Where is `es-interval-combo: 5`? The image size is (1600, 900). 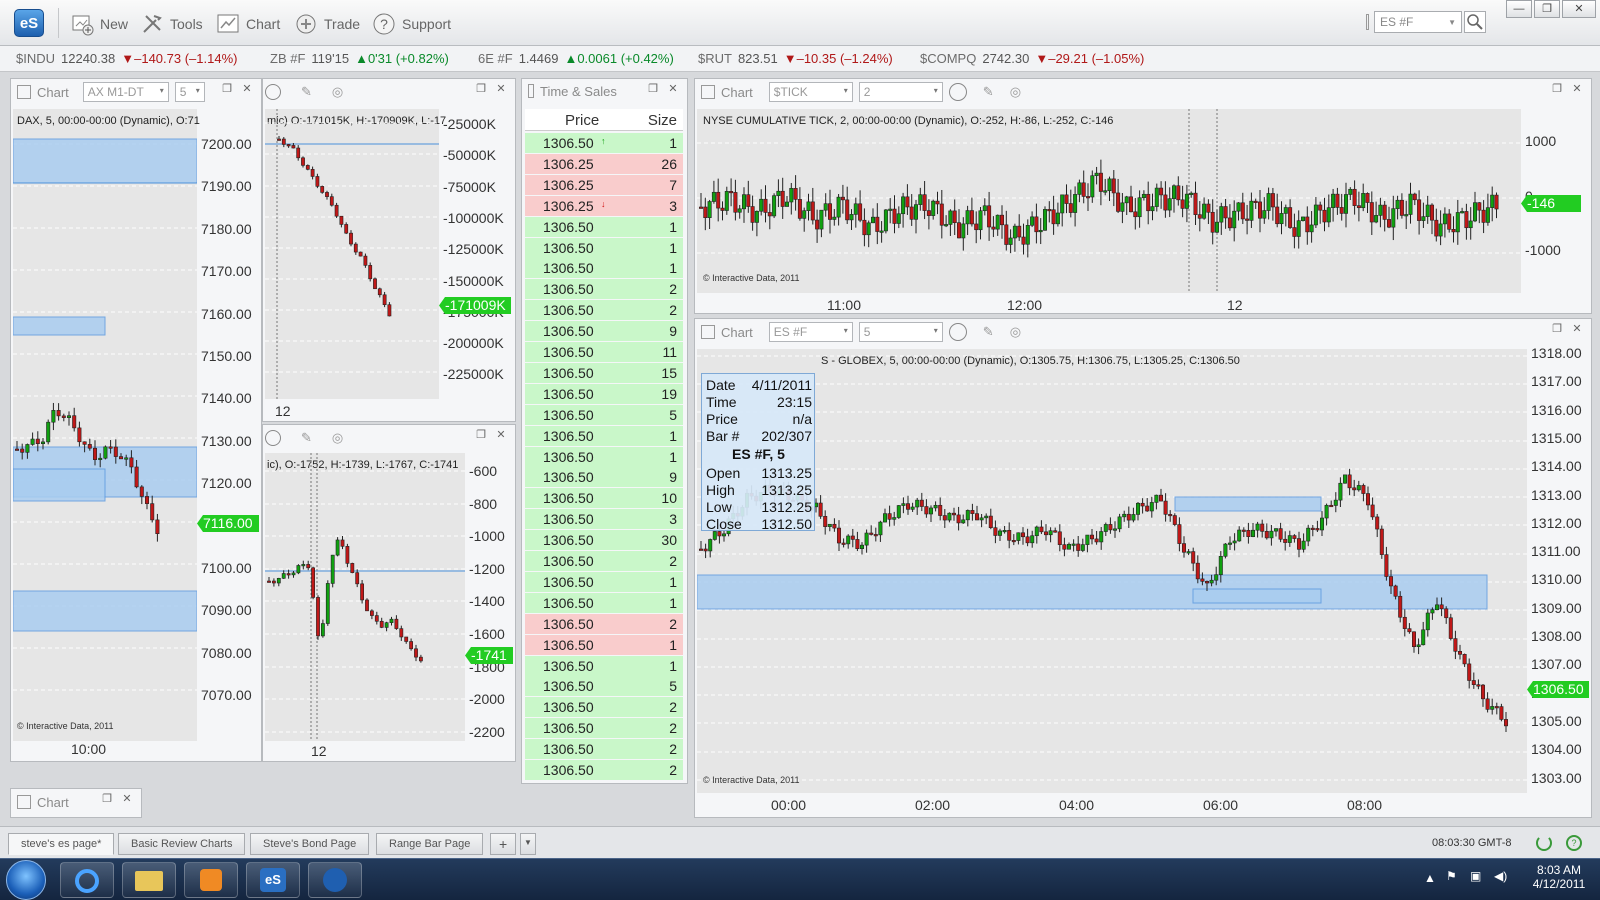 es-interval-combo: 5 is located at coordinates (900, 332).